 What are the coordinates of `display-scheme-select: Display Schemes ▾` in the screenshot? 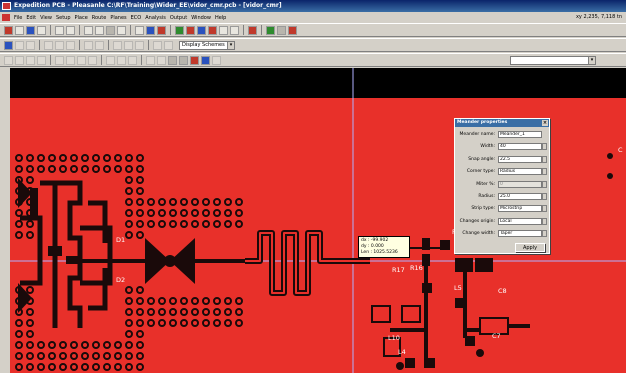 It's located at (207, 45).